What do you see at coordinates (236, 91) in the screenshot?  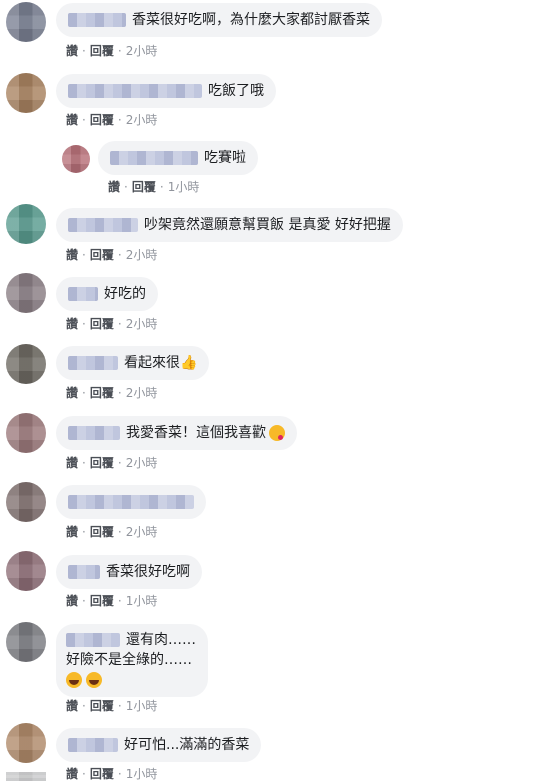 I see `comment-text: 吃飯了哦` at bounding box center [236, 91].